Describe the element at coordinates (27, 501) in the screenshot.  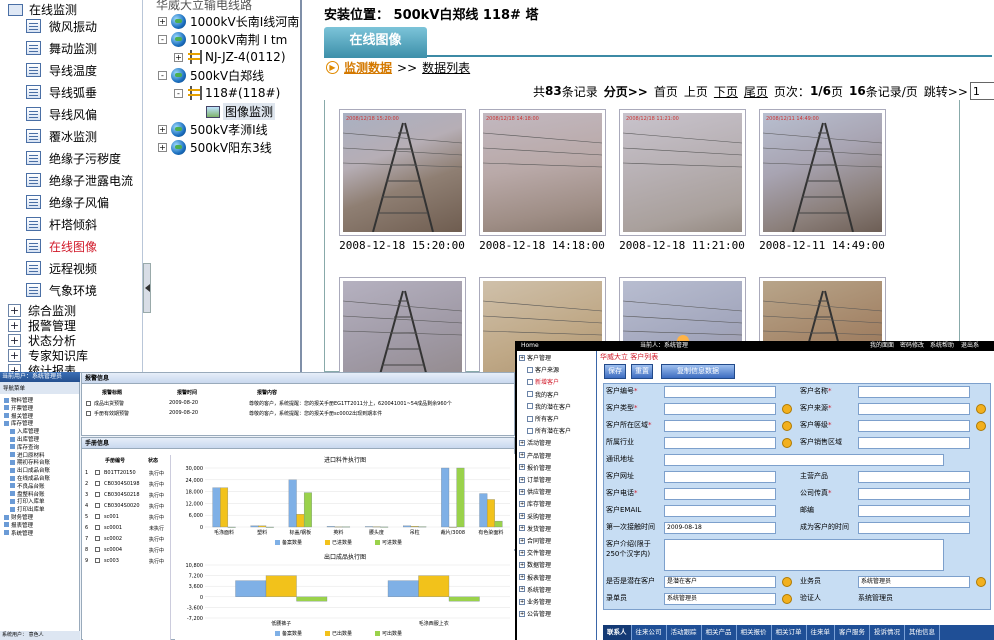
I see `customs-nav-item: 打印入库单` at that location.